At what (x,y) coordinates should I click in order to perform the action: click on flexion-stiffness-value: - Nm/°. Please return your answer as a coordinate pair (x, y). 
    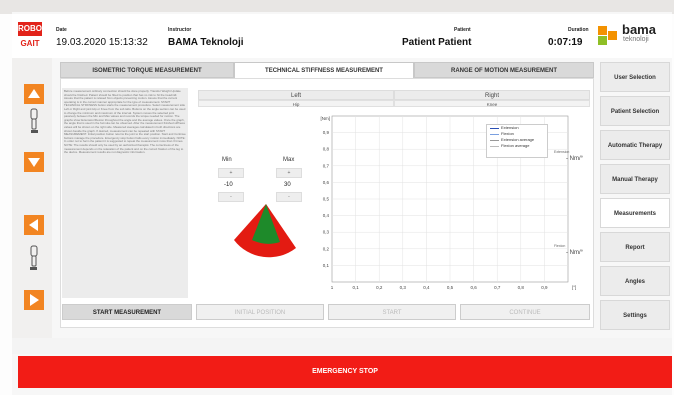
    Looking at the image, I should click on (575, 253).